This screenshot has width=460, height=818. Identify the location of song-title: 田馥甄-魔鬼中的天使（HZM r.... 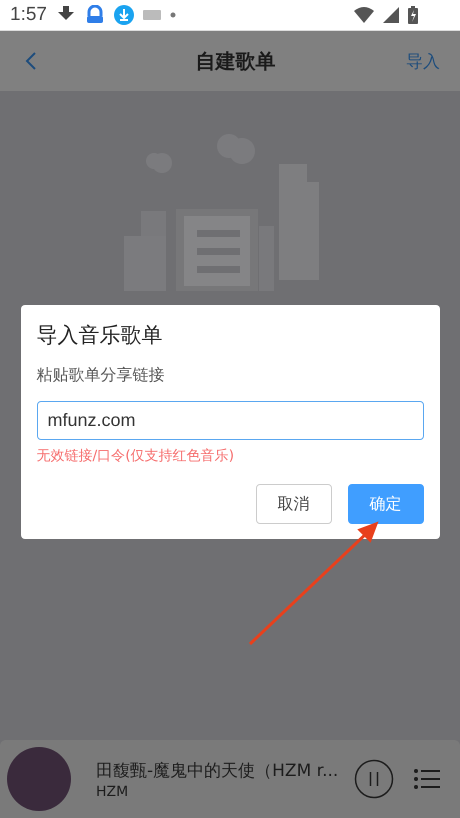
(218, 771).